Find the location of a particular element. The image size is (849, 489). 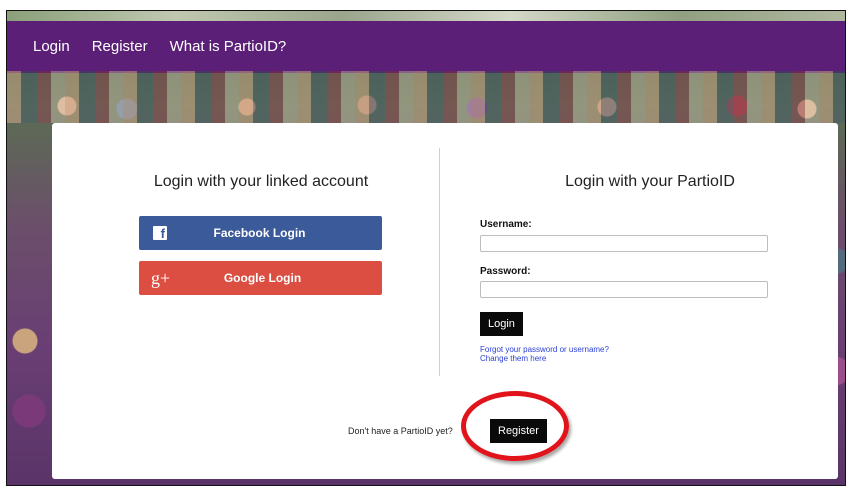

forgot-line-1: Forgot your password or username? is located at coordinates (544, 349).